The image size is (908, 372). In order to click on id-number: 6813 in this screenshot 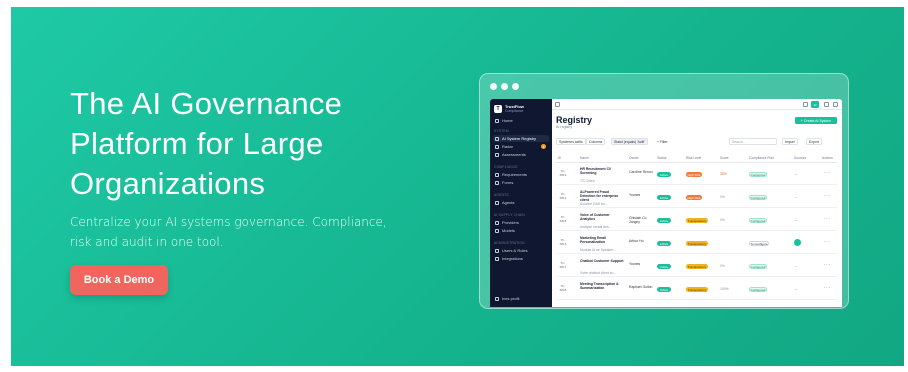, I will do `click(563, 197)`.